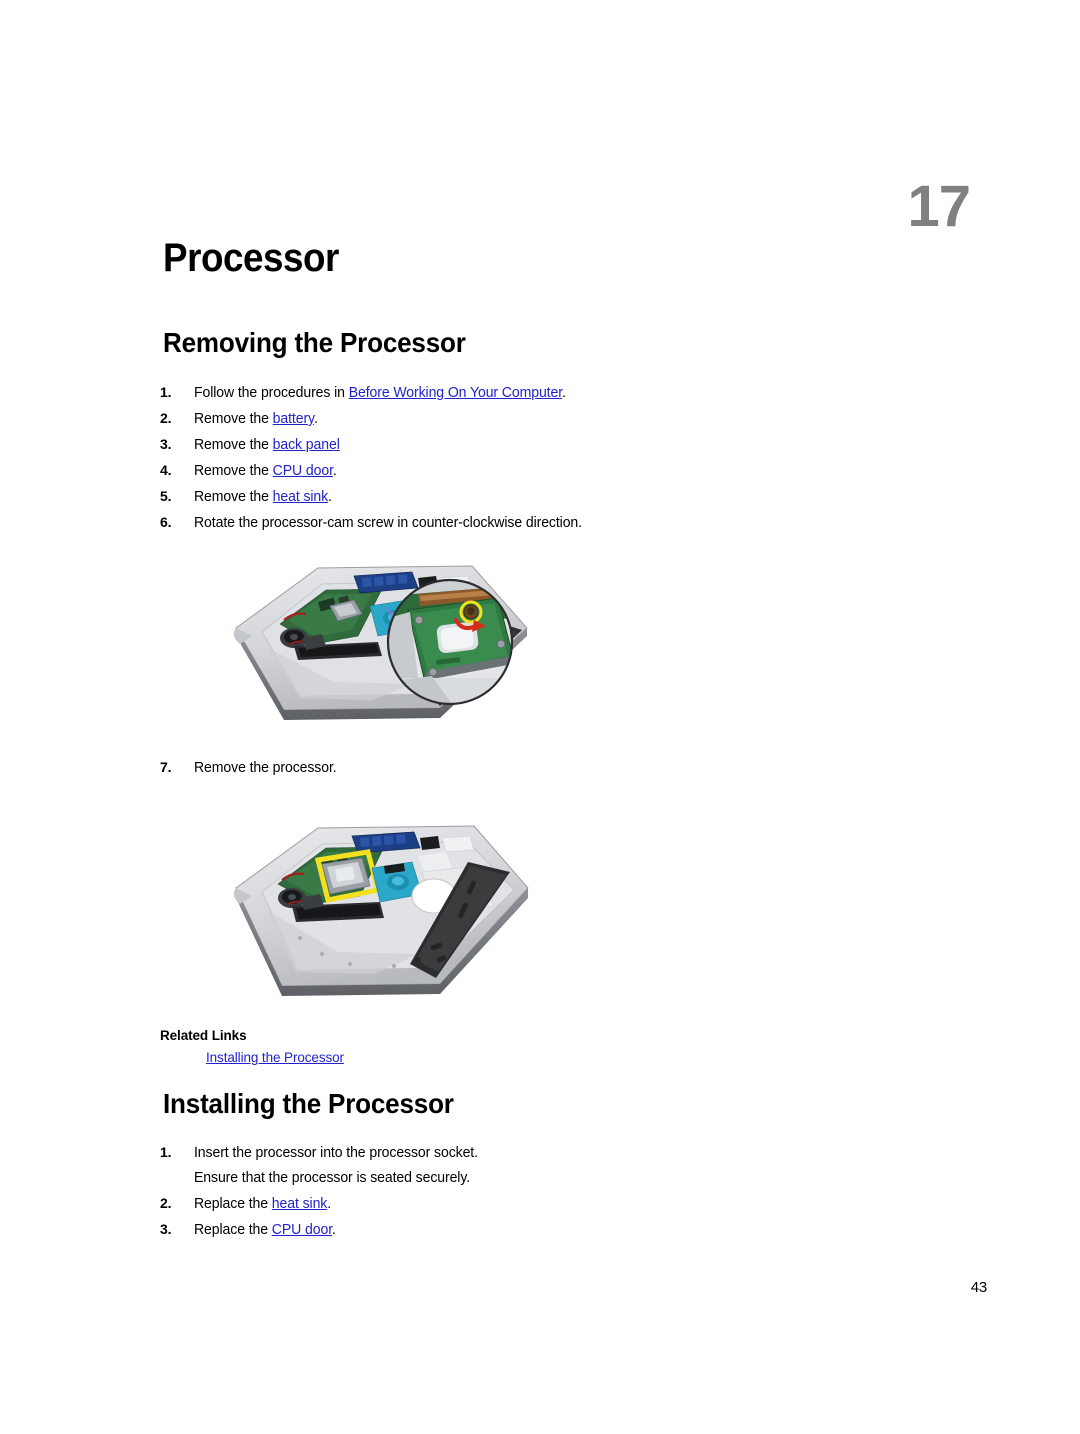 This screenshot has height=1434, width=1080. I want to click on link-battery: battery, so click(293, 419).